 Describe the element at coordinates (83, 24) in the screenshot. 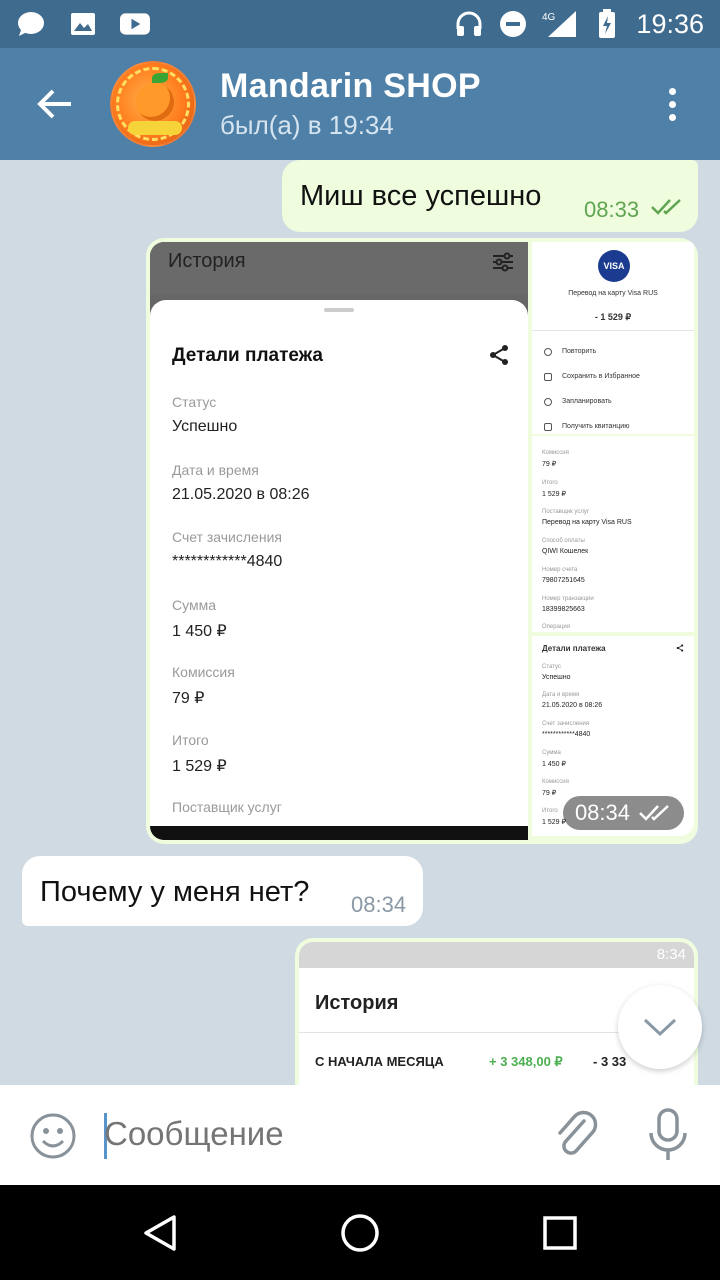

I see `image-icon` at that location.